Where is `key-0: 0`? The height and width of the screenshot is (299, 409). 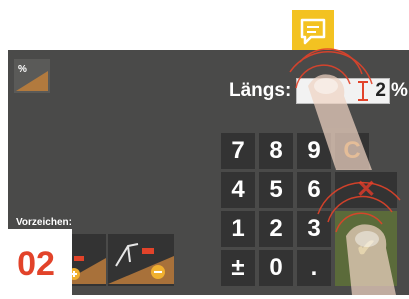
key-0: 0 is located at coordinates (276, 268).